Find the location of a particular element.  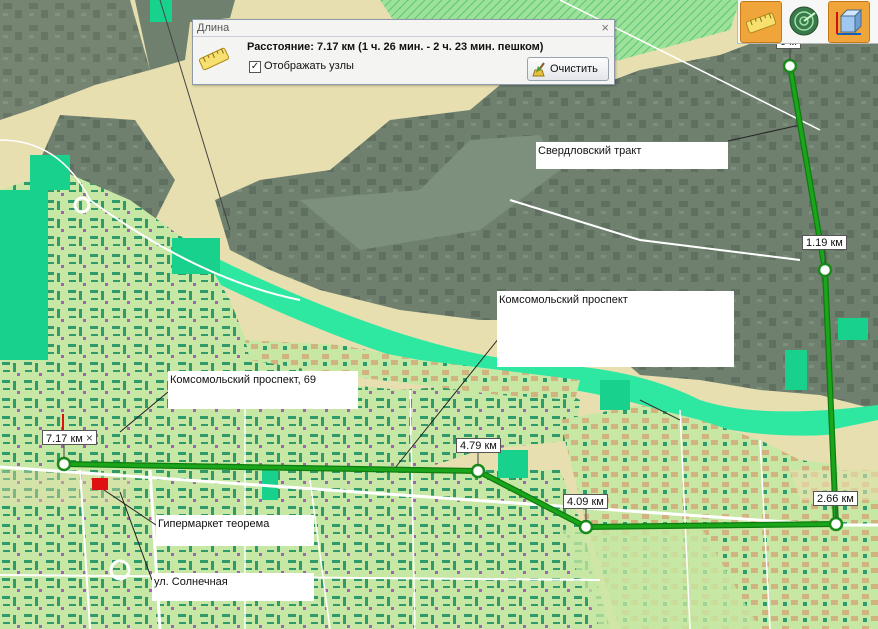

label-solnechnaya-street: ул. Солнечная is located at coordinates (233, 587).